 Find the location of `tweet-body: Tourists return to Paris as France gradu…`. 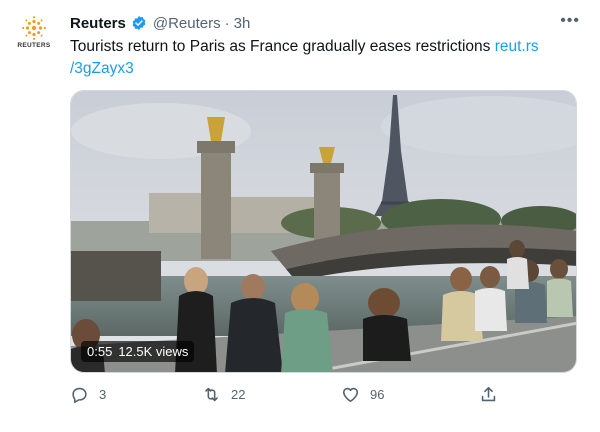

tweet-body: Tourists return to Paris as France gradu… is located at coordinates (282, 46).